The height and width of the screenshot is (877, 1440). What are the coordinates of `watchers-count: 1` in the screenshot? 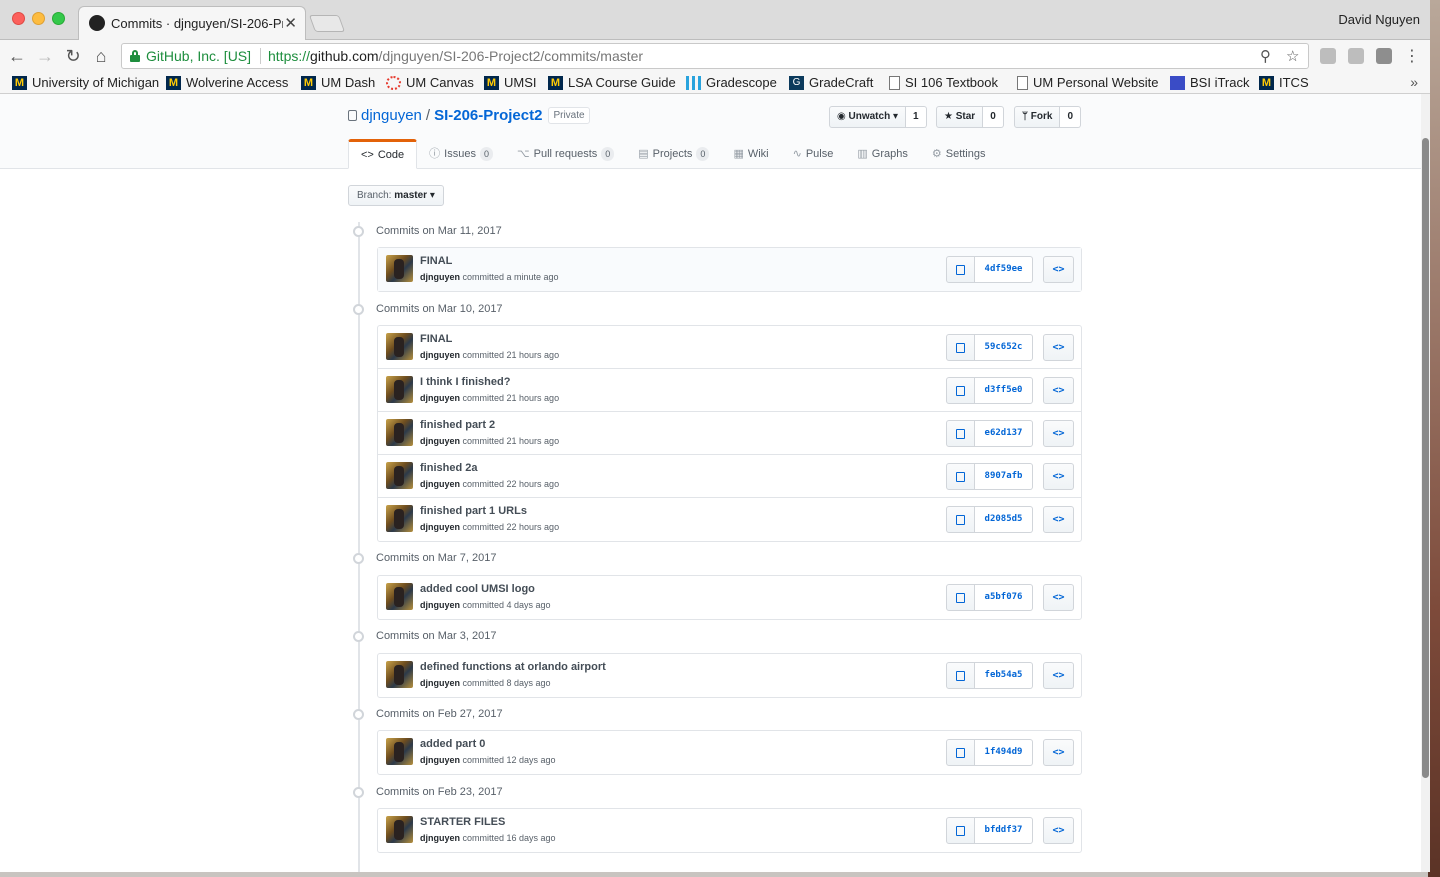 It's located at (916, 117).